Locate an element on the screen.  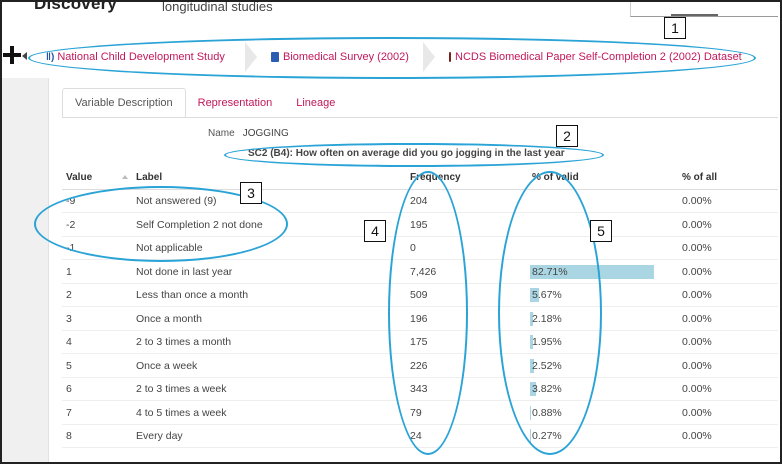
header-pct-all: % of all is located at coordinates (699, 177).